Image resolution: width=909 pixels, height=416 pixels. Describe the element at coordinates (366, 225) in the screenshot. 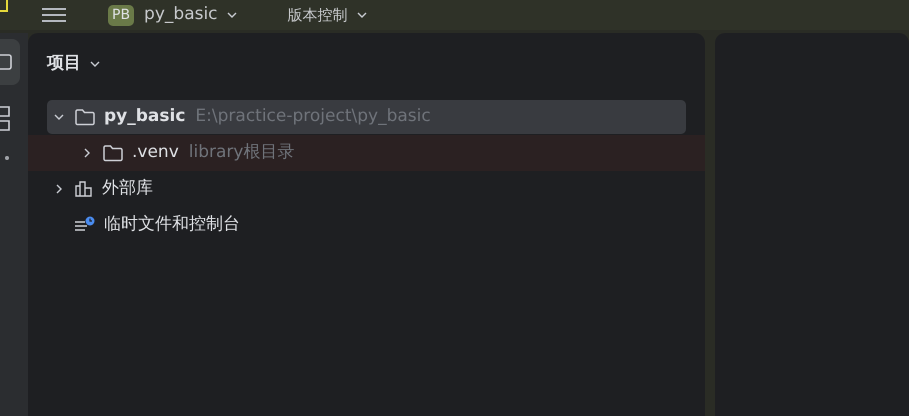

I see `tree-row: 临时文件和控制台` at that location.